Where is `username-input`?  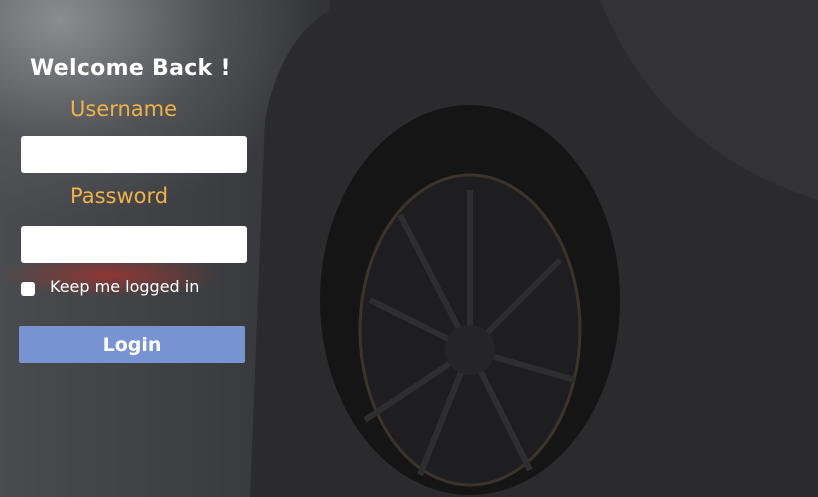
username-input is located at coordinates (134, 154).